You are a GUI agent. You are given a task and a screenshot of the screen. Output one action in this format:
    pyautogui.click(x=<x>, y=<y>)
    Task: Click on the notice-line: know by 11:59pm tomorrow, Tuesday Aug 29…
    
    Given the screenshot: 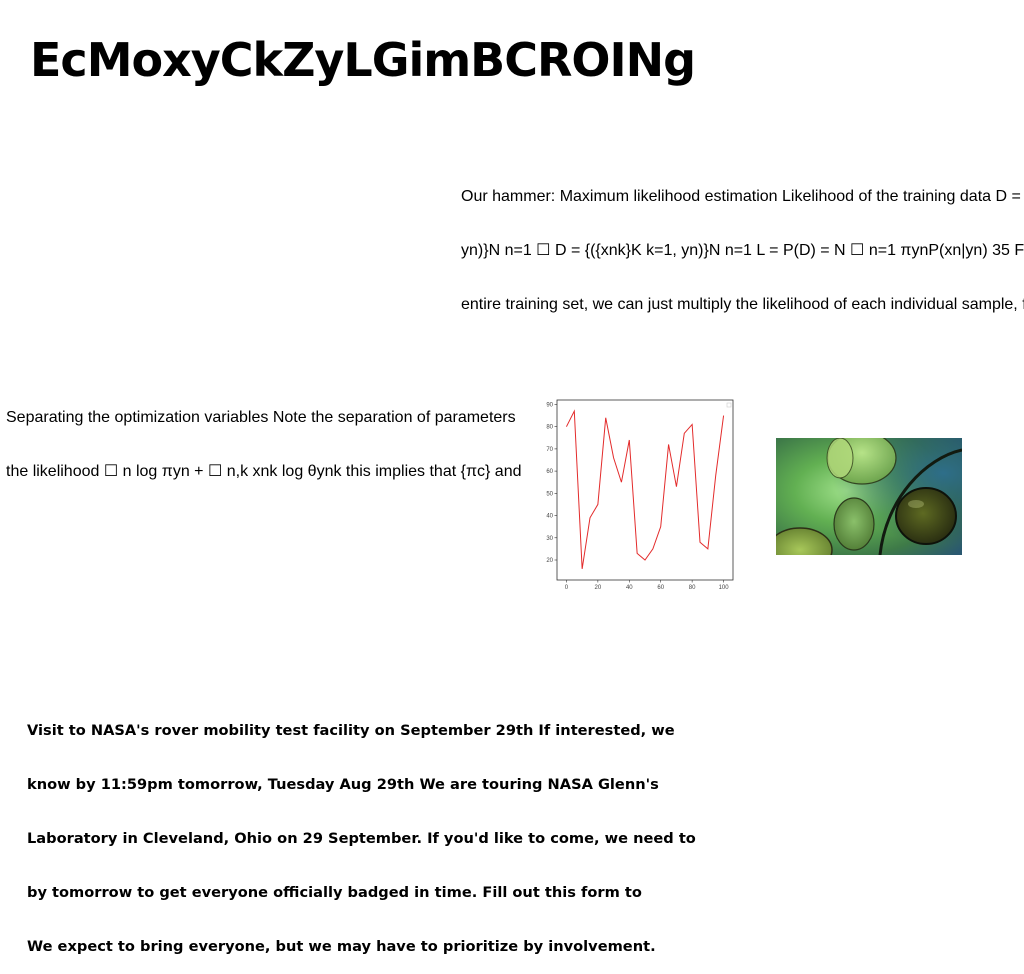 What is the action you would take?
    pyautogui.click(x=343, y=784)
    